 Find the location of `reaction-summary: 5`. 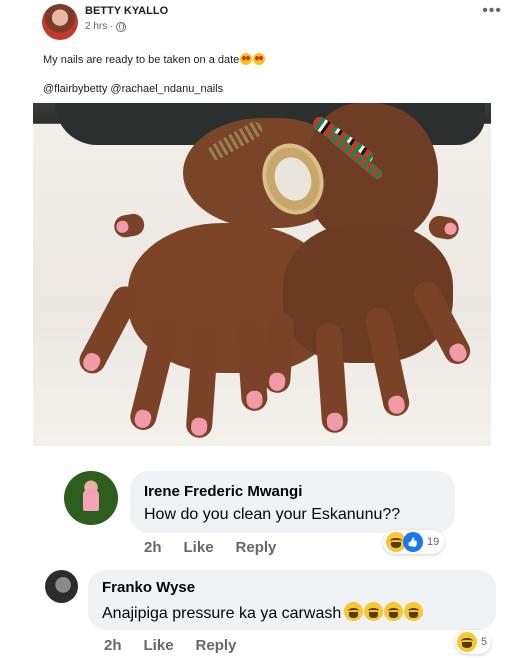

reaction-summary: 5 is located at coordinates (473, 642).